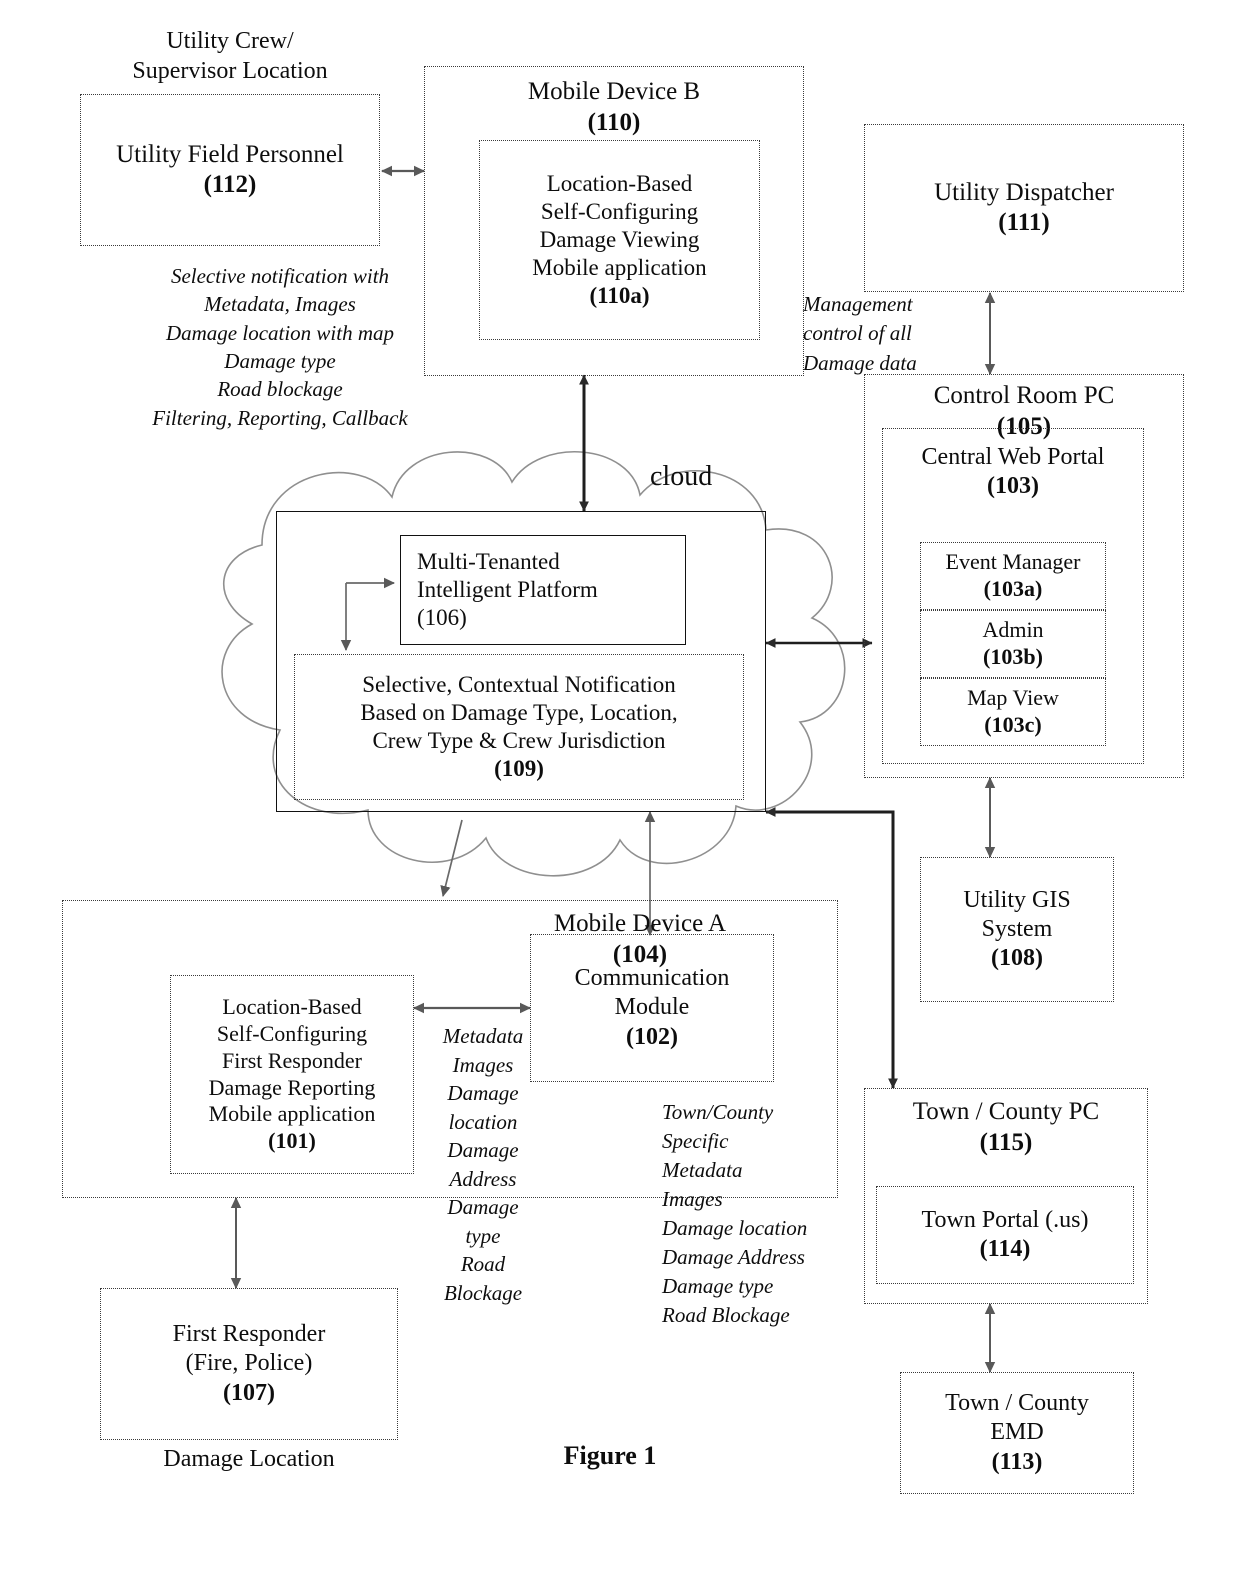 The width and height of the screenshot is (1240, 1579). I want to click on box-admin: Admin (103b), so click(1013, 644).